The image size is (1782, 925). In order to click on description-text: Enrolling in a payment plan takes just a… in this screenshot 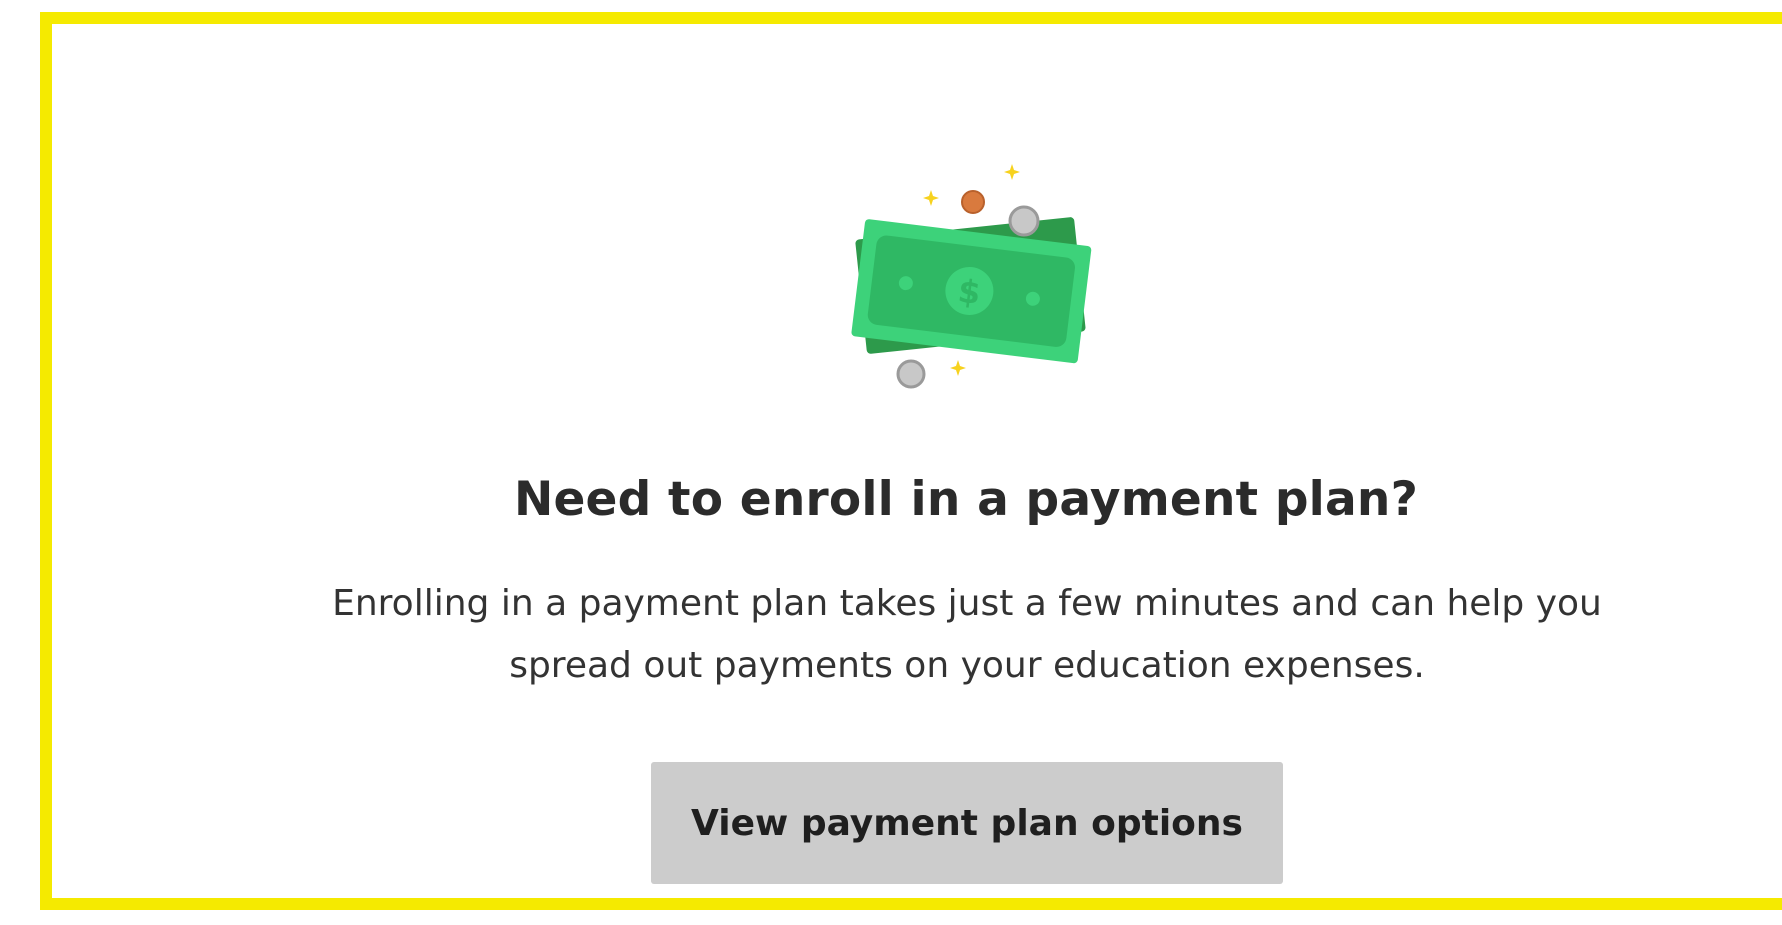, I will do `click(967, 634)`.